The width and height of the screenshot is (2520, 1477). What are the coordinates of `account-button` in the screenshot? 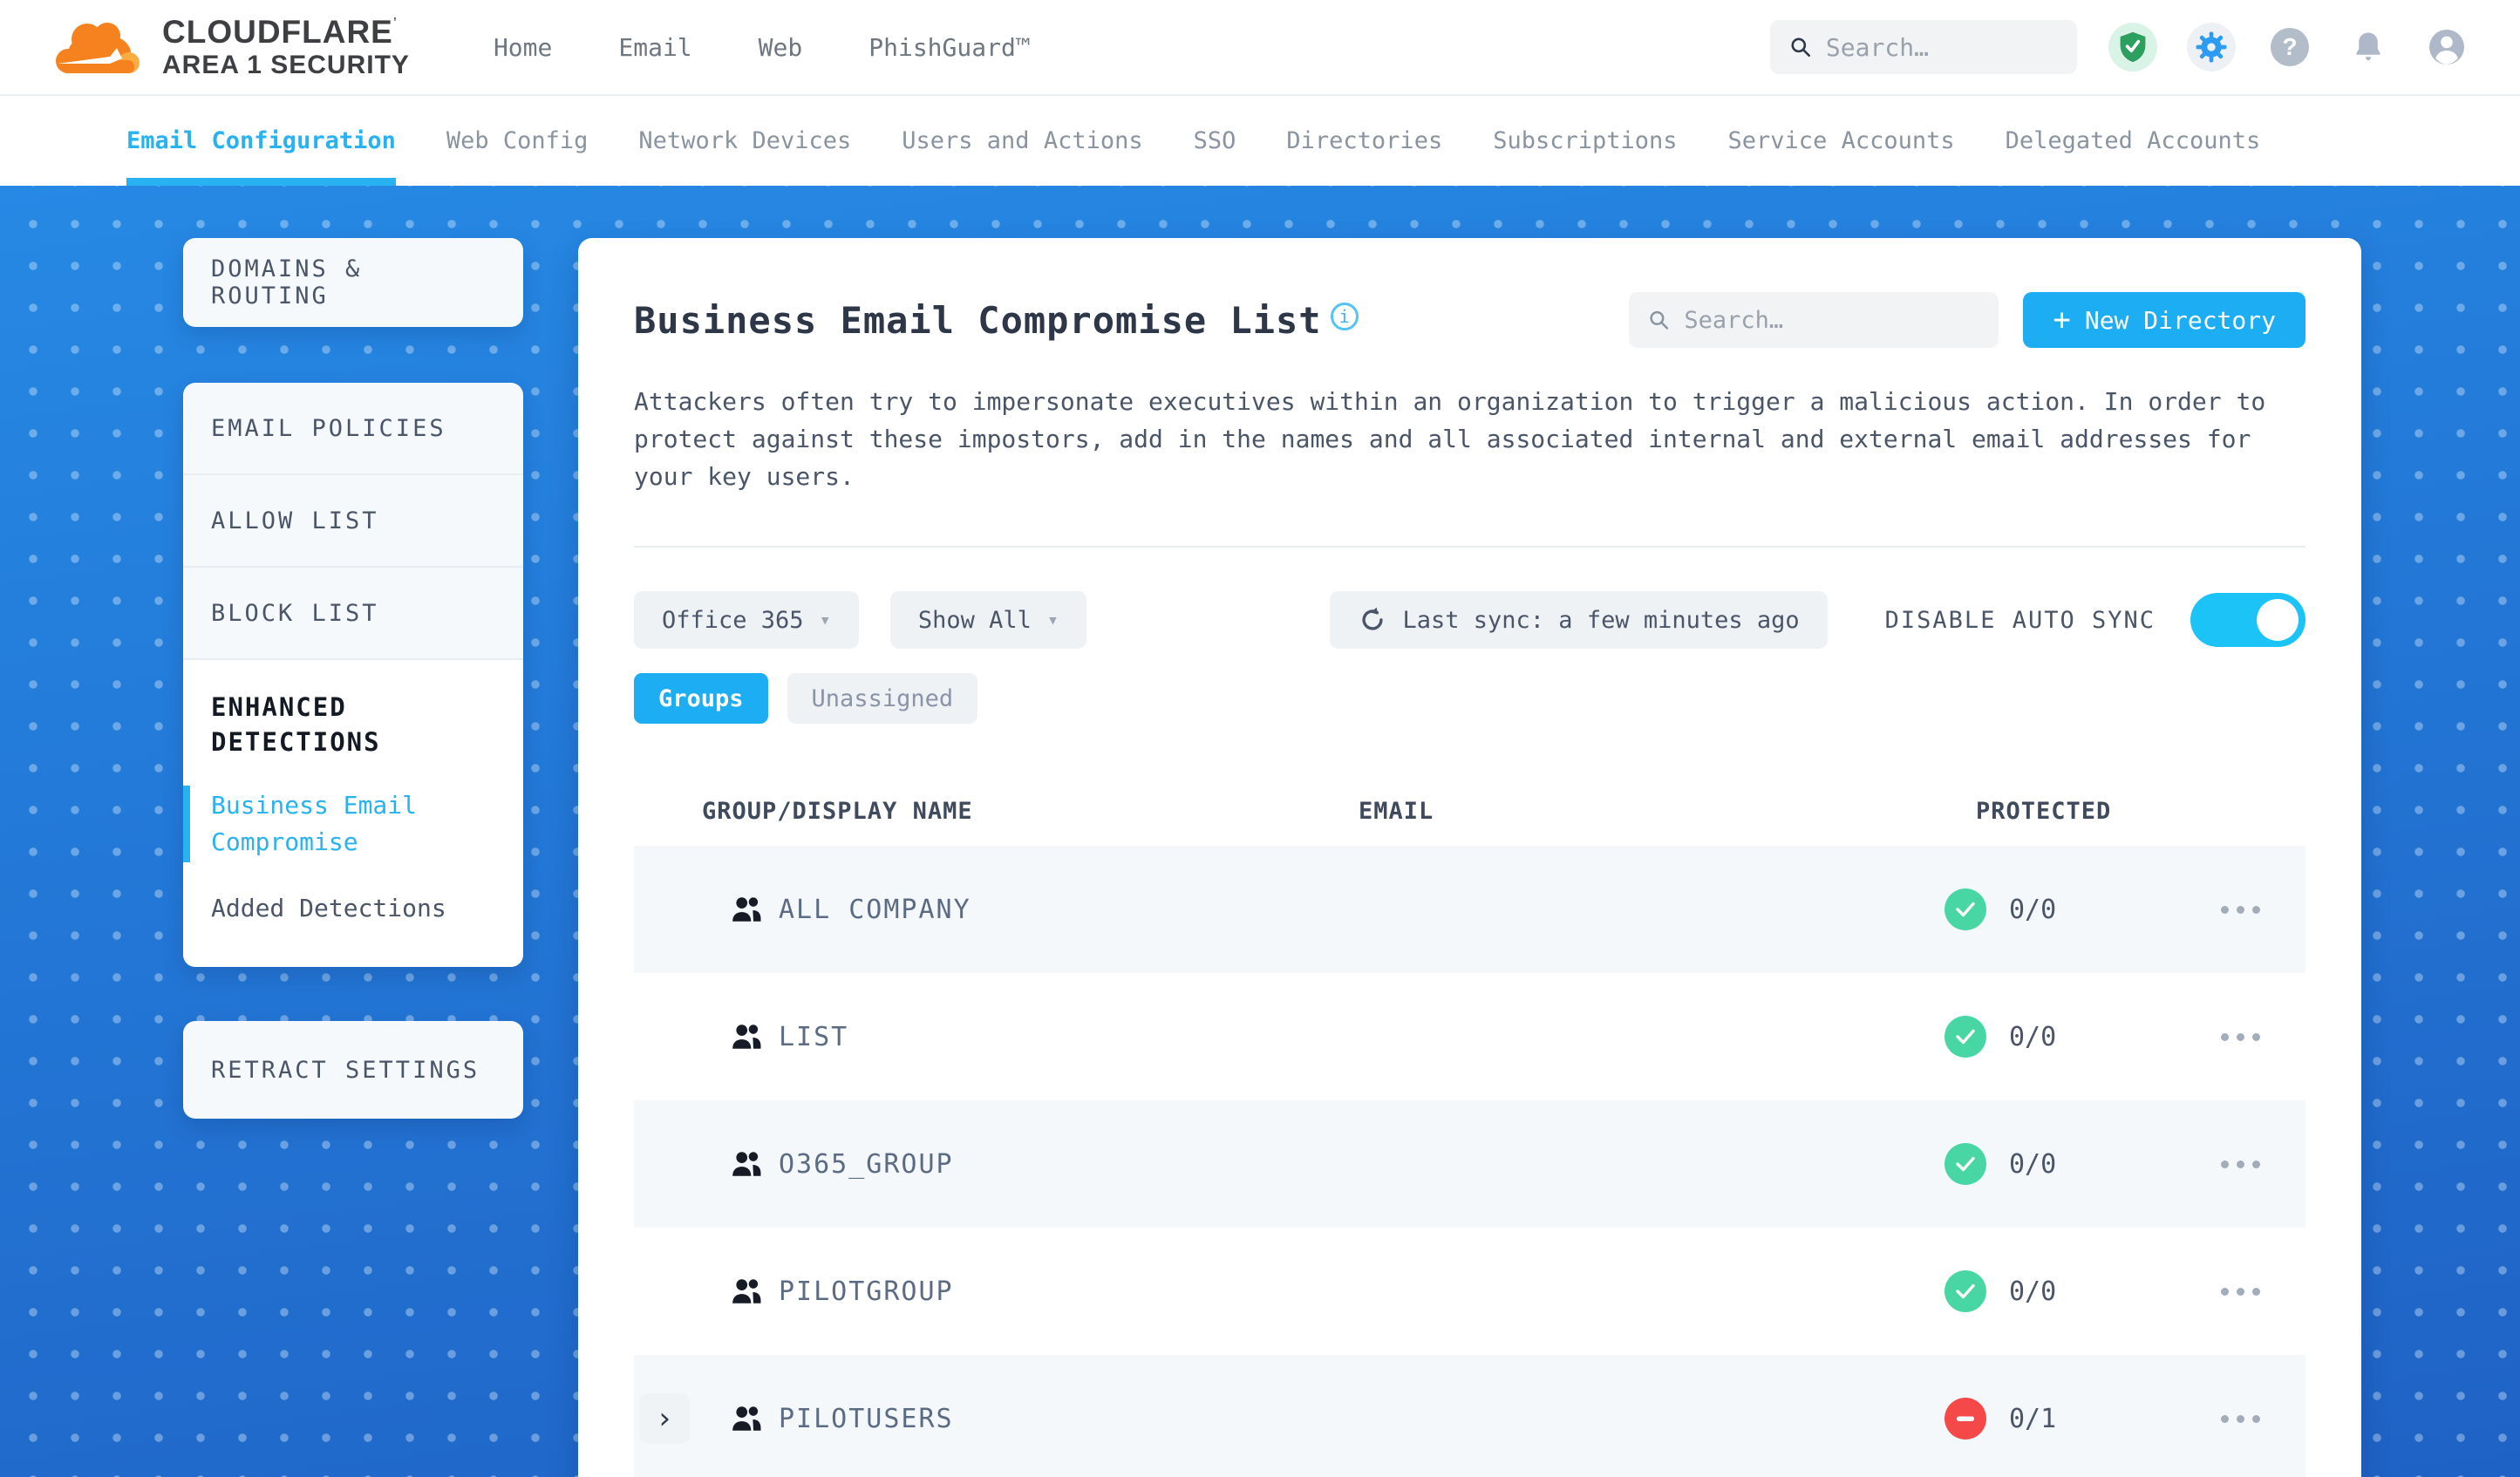 It's located at (2446, 47).